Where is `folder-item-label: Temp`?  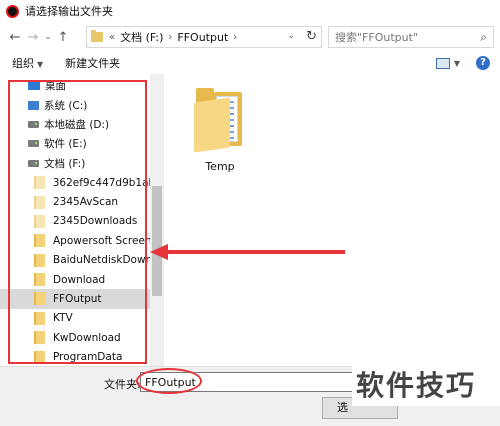 folder-item-label: Temp is located at coordinates (220, 166).